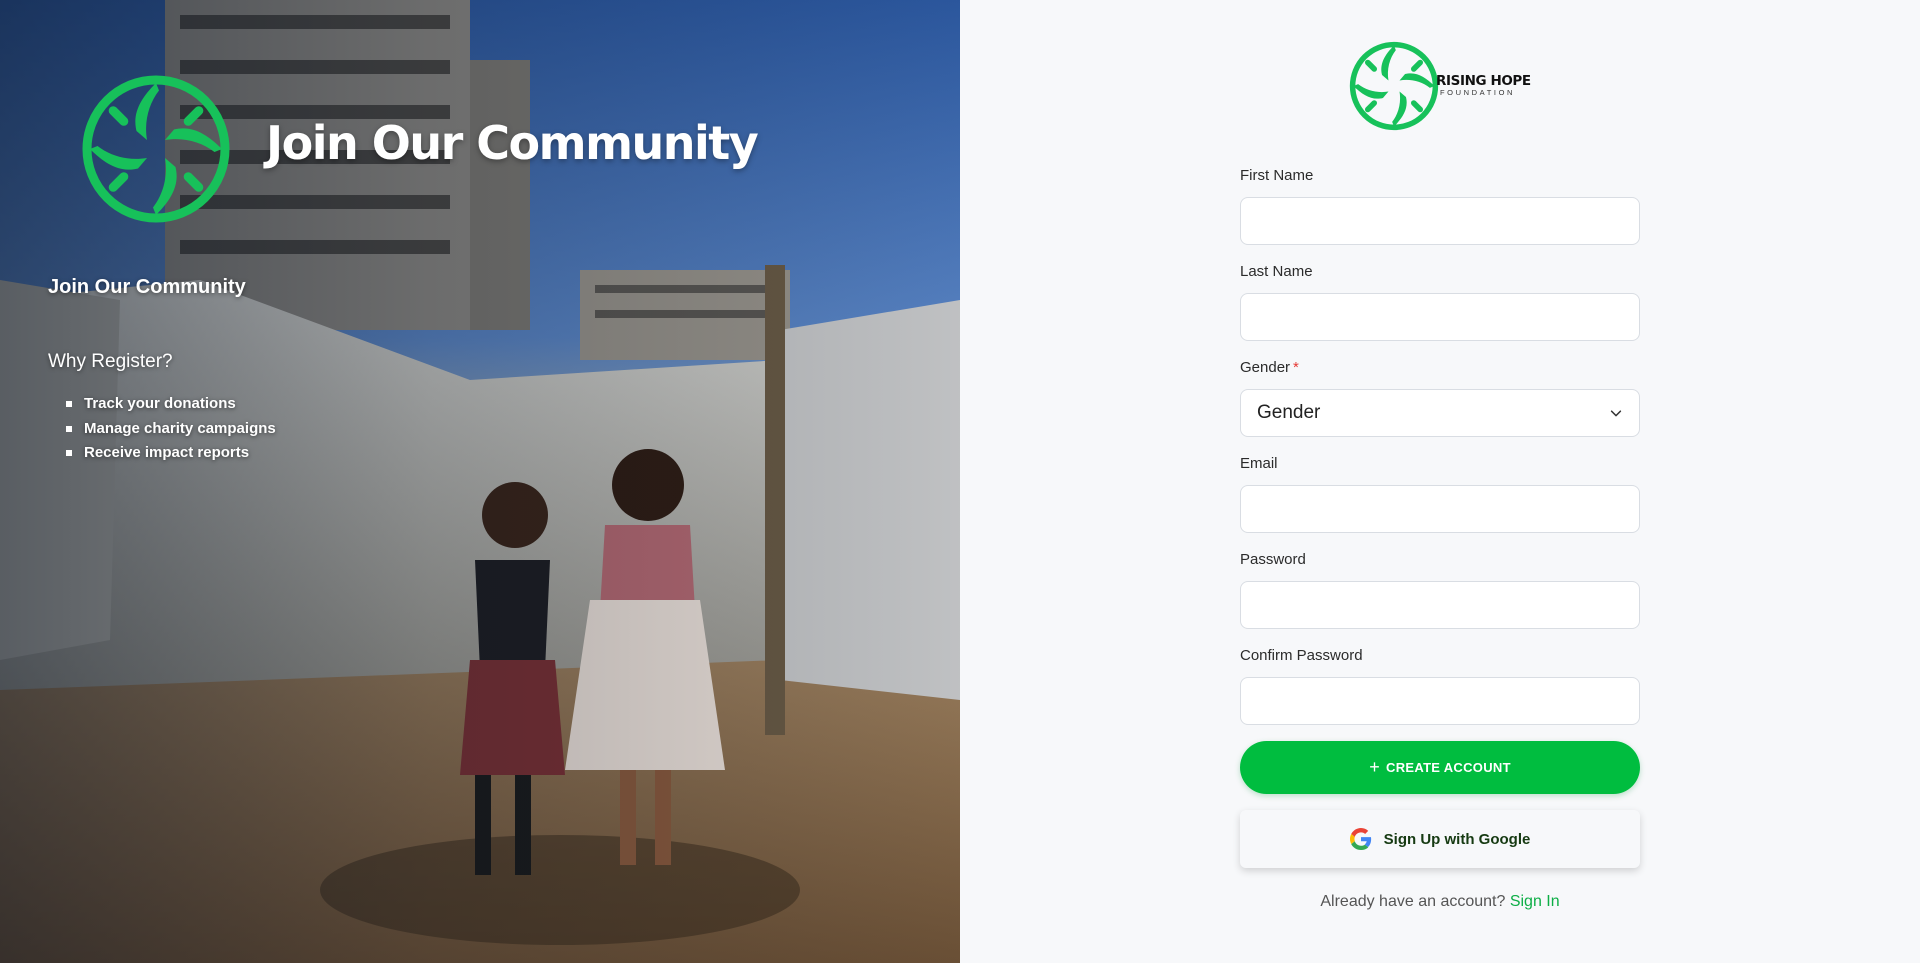  Describe the element at coordinates (1269, 367) in the screenshot. I see `gender-label: Gender *` at that location.